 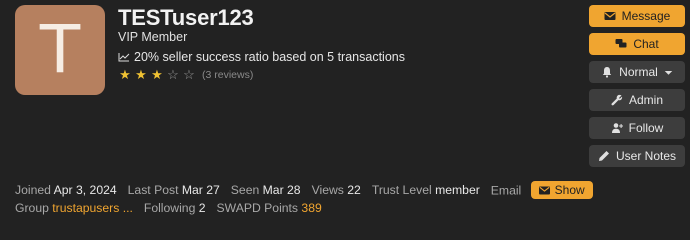 I want to click on follow-label: Follow, so click(x=646, y=128).